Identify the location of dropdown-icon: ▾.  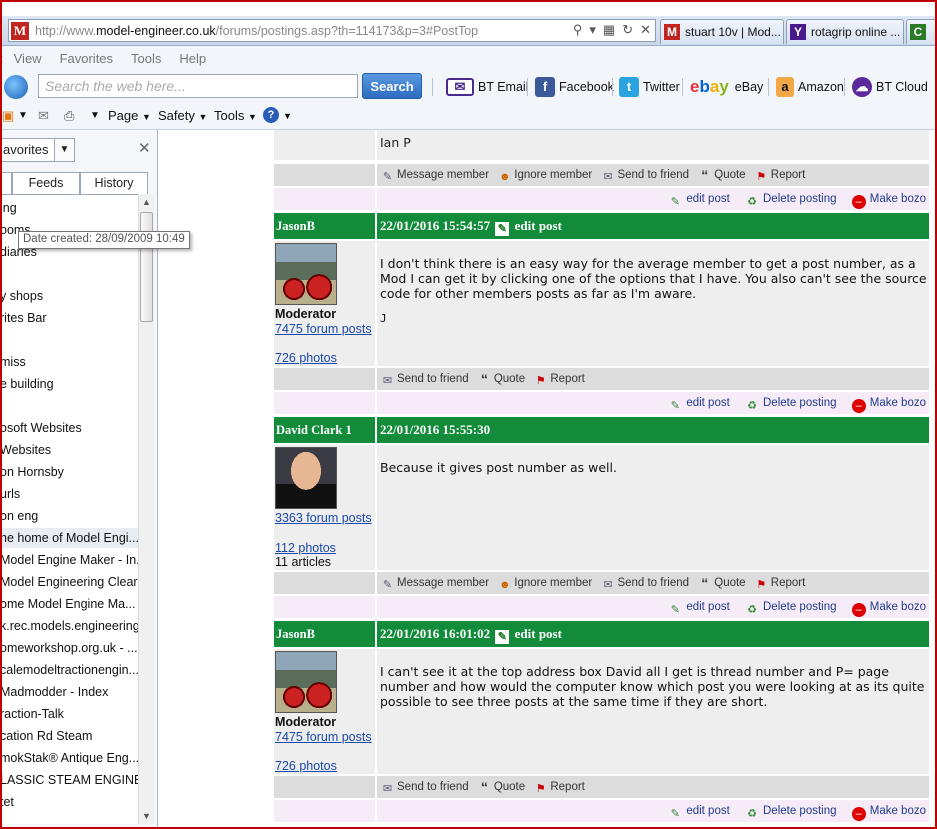
(592, 30).